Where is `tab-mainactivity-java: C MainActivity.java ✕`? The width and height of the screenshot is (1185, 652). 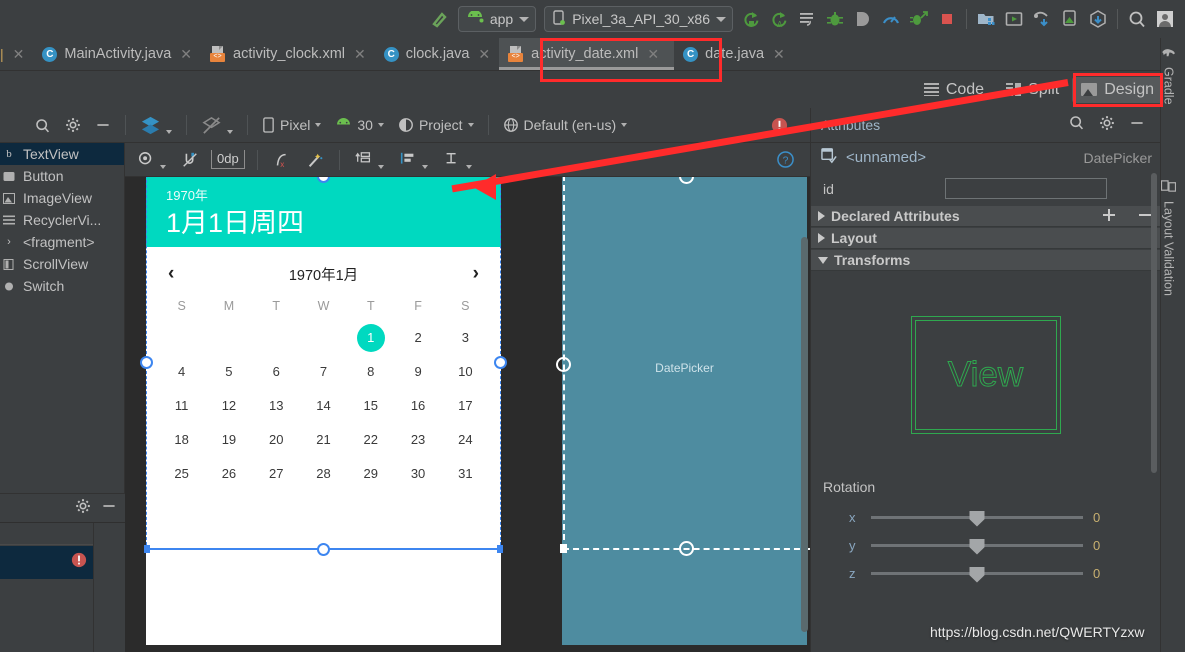 tab-mainactivity-java: C MainActivity.java ✕ is located at coordinates (117, 54).